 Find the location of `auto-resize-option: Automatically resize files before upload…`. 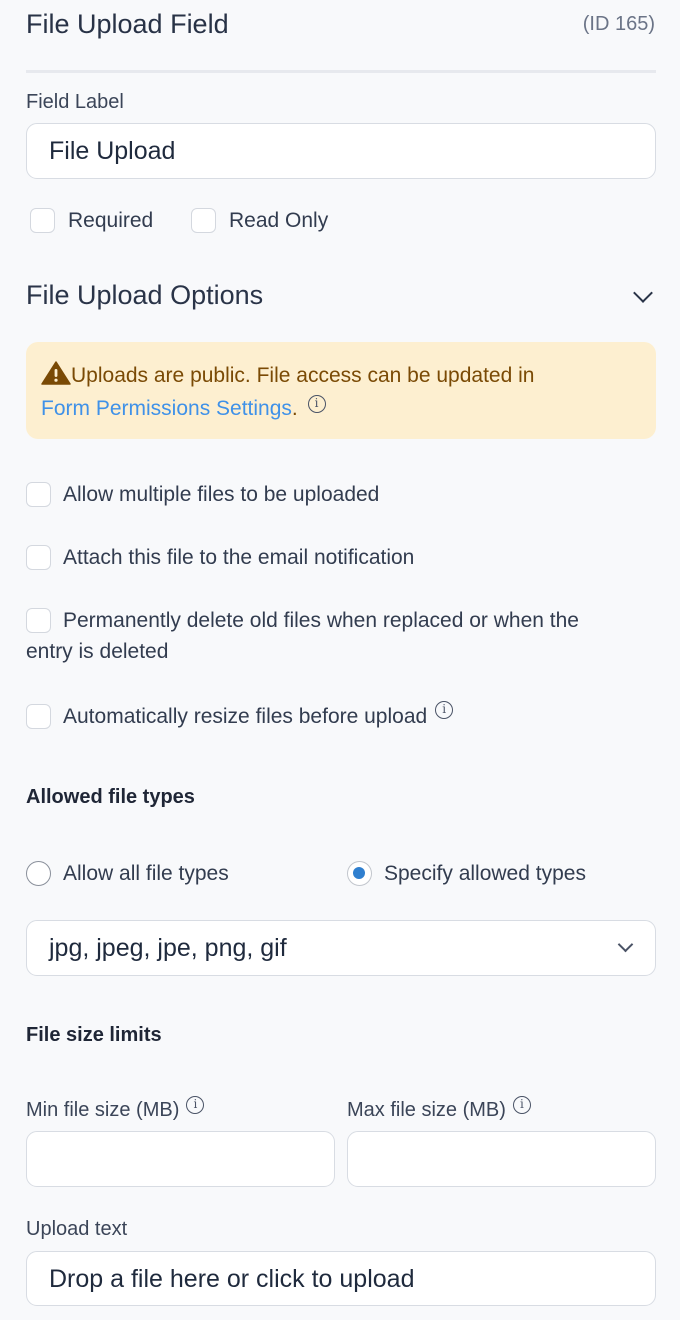

auto-resize-option: Automatically resize files before upload… is located at coordinates (240, 714).